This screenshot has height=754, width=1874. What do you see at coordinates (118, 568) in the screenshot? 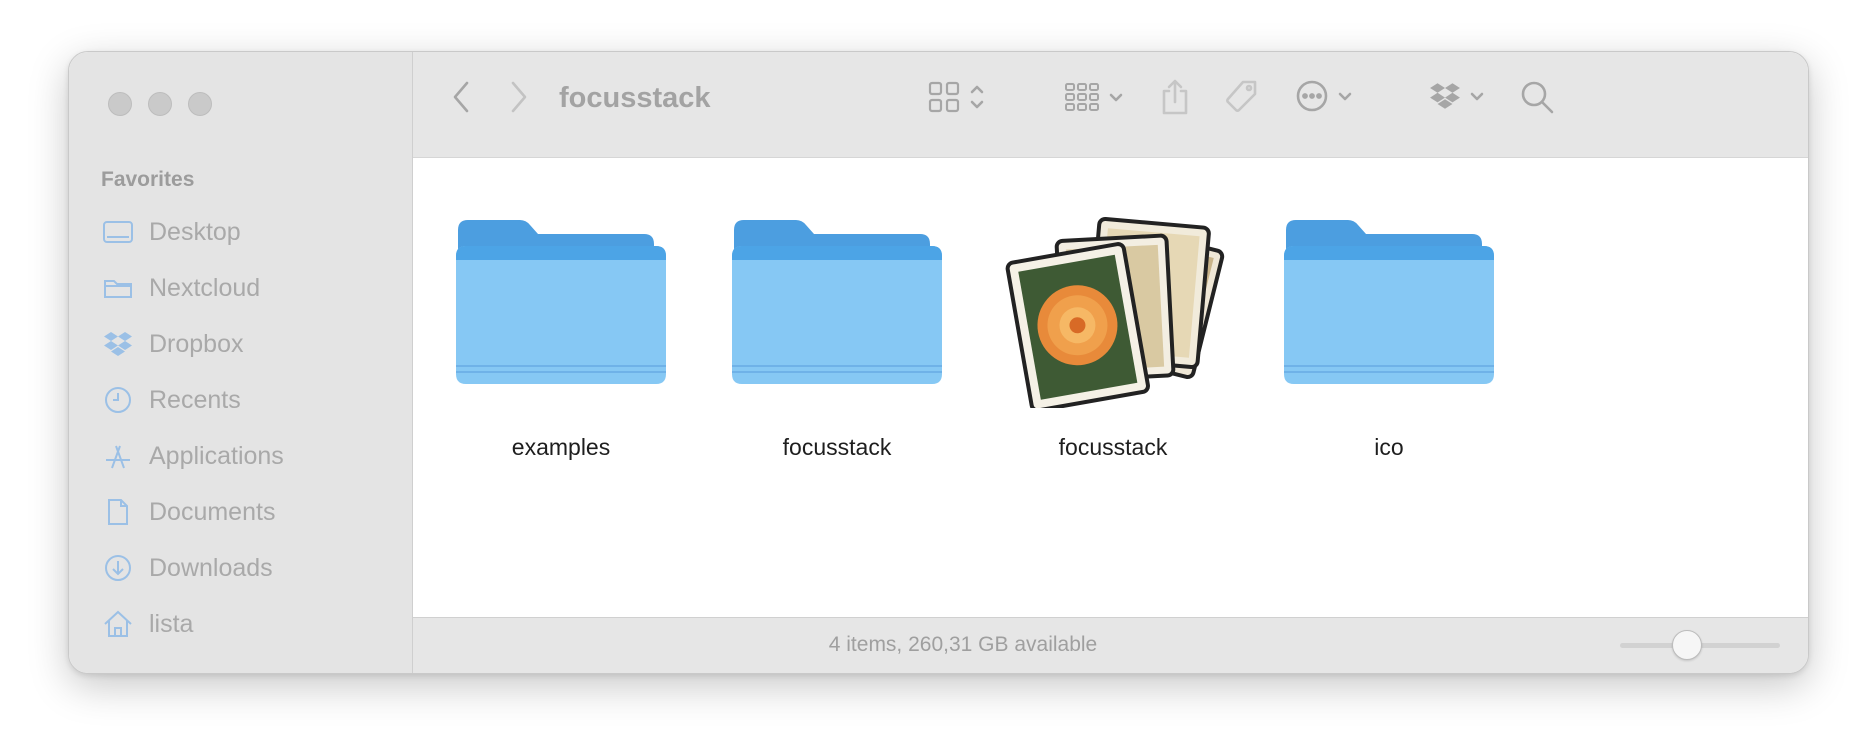
I see `download-icon` at bounding box center [118, 568].